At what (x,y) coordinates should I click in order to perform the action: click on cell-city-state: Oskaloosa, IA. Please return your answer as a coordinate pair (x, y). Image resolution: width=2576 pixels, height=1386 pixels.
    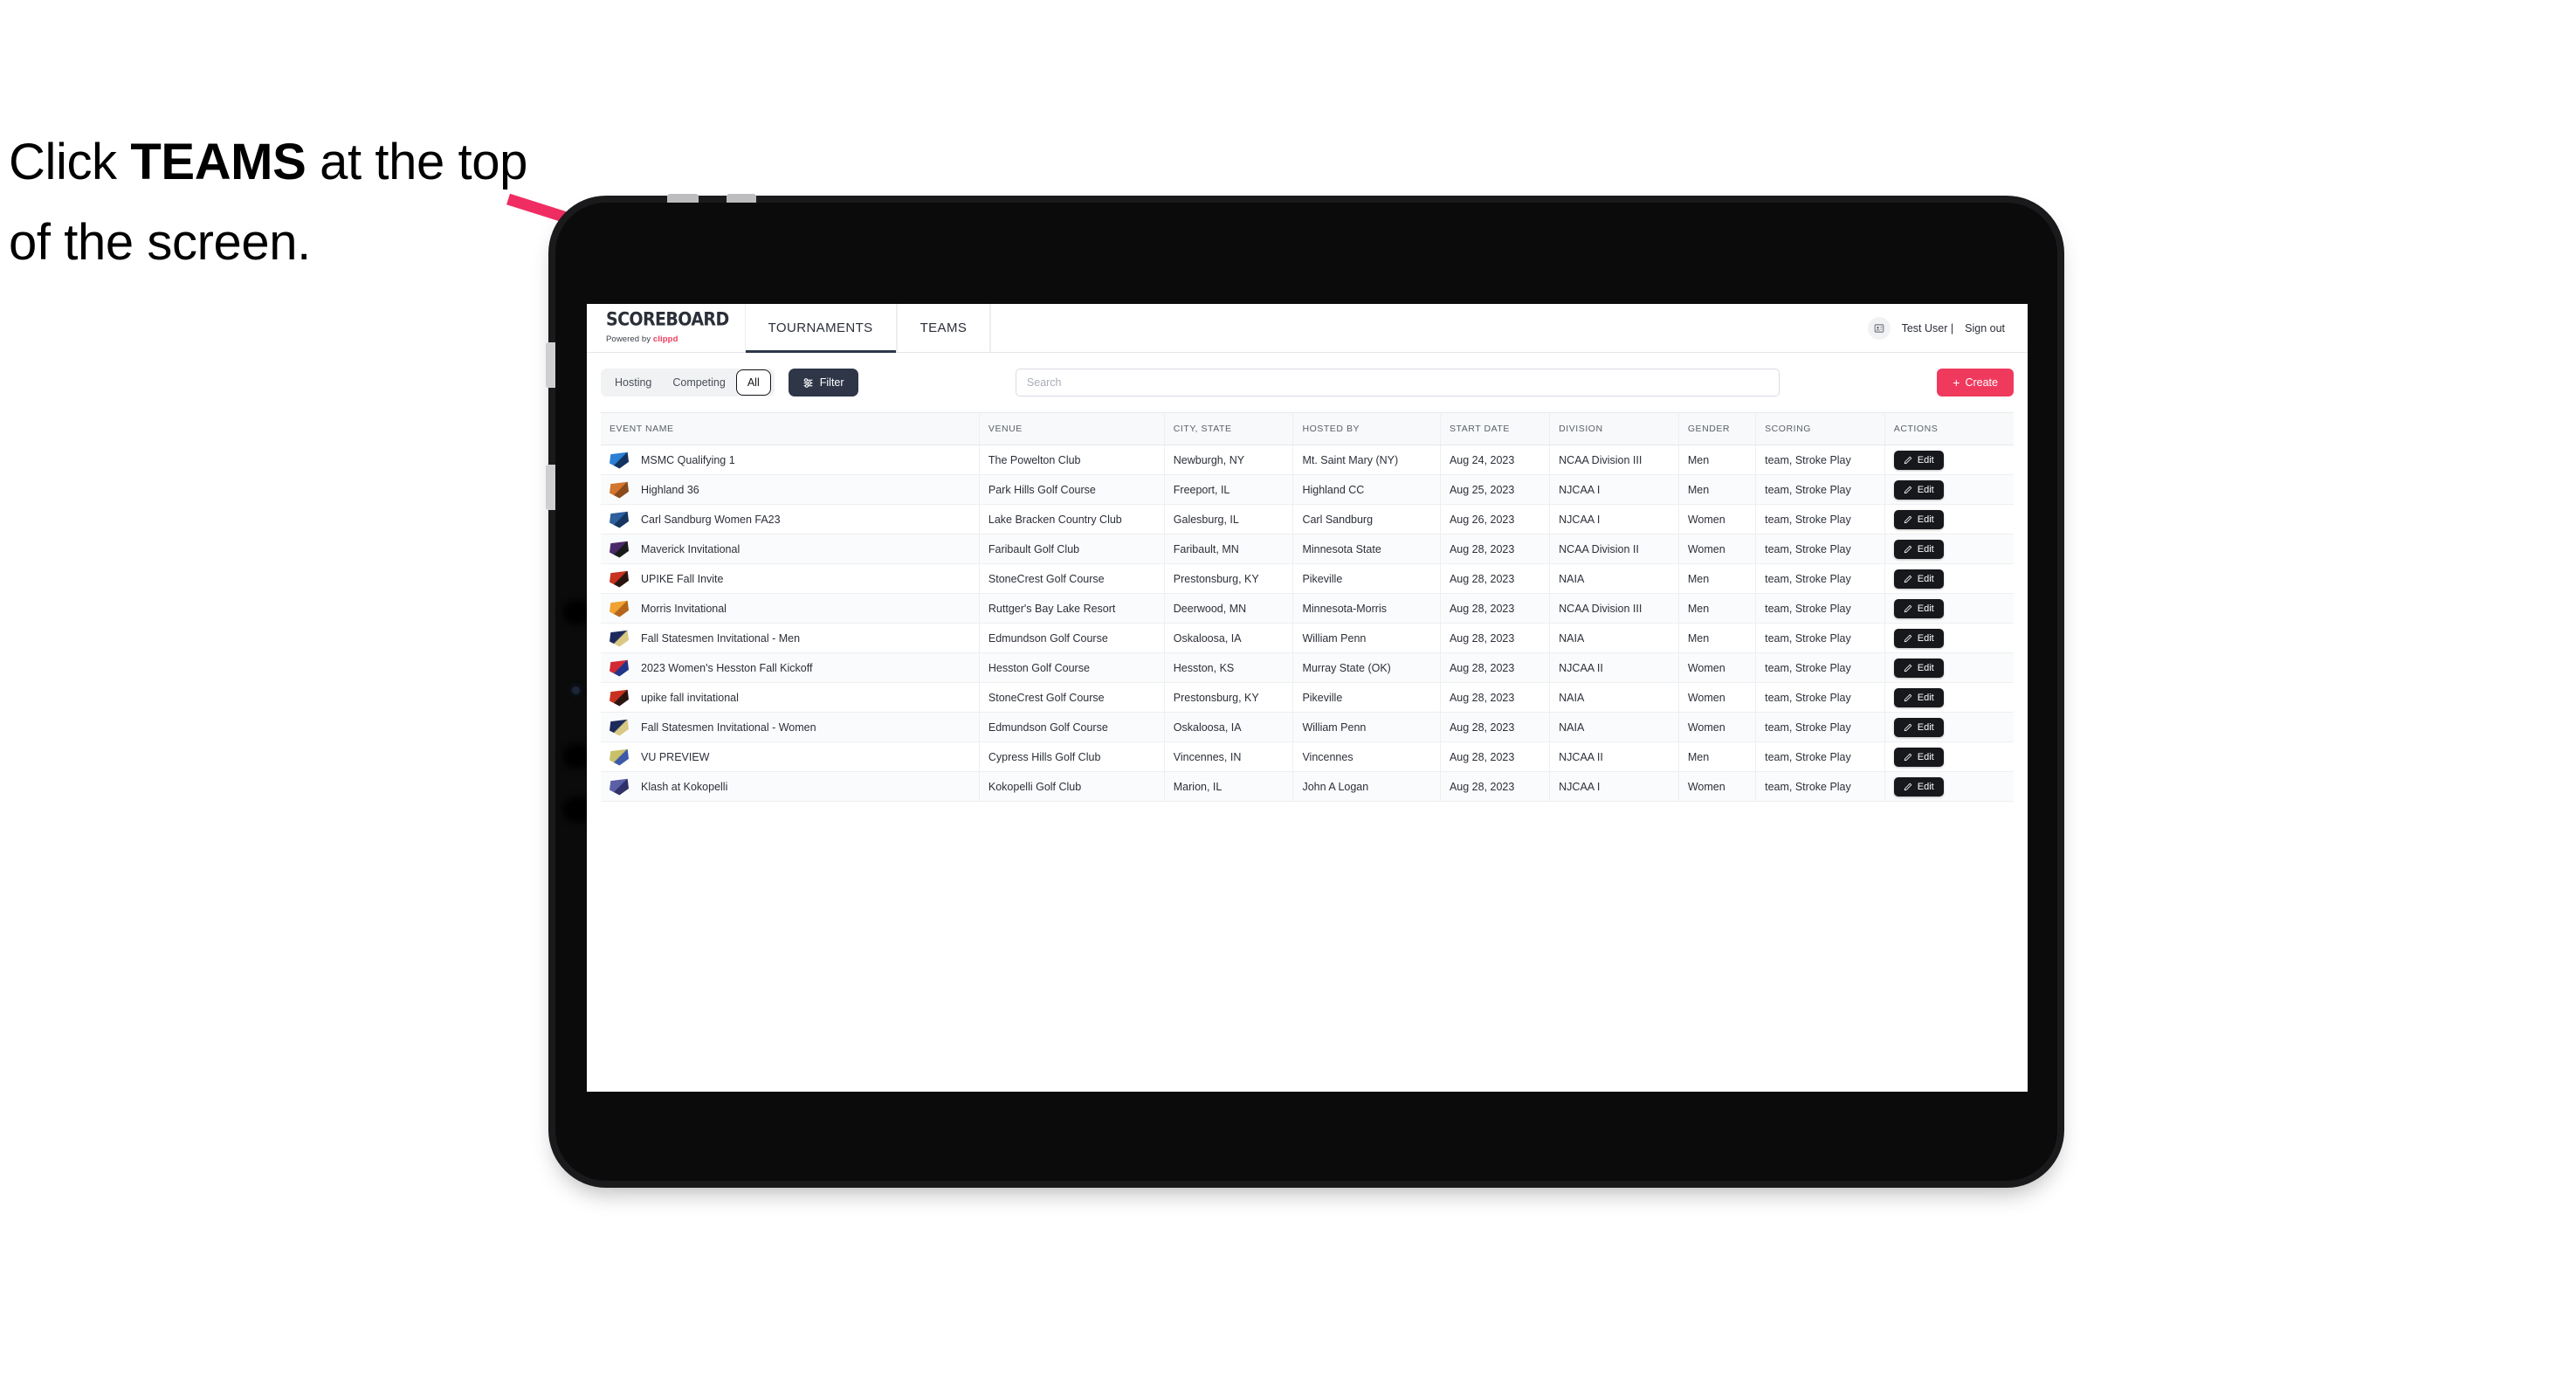
    Looking at the image, I should click on (1229, 638).